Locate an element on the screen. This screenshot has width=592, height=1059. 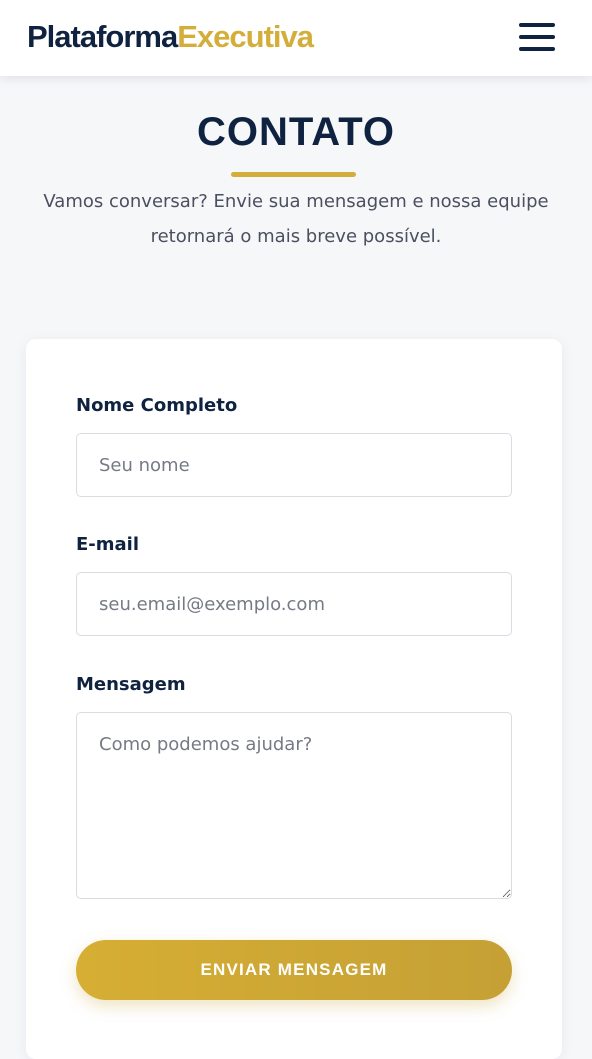
hamburger-menu-icon is located at coordinates (537, 37).